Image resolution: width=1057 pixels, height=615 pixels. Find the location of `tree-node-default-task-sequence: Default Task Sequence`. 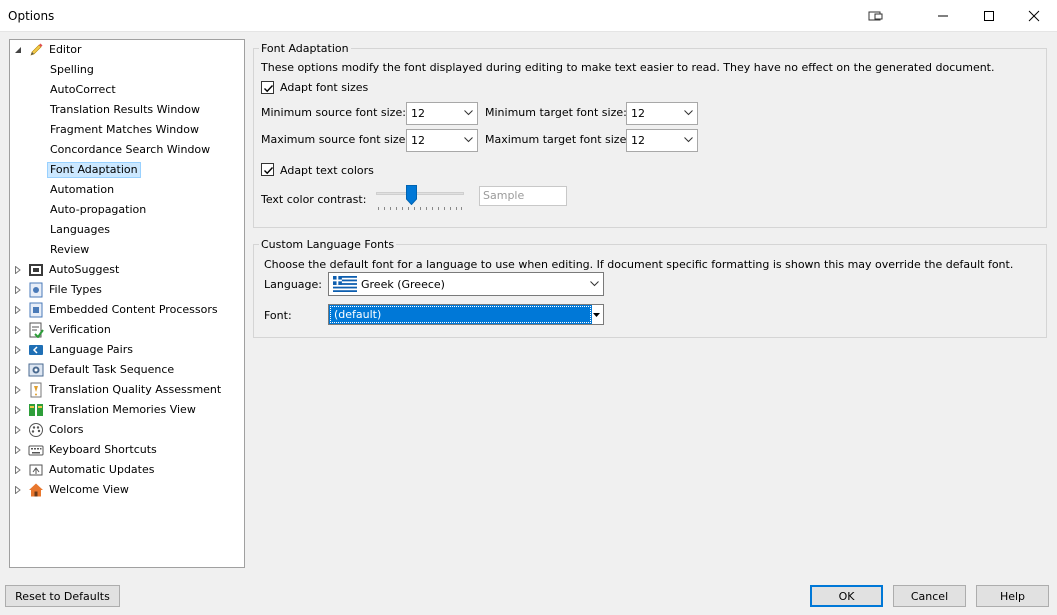

tree-node-default-task-sequence: Default Task Sequence is located at coordinates (95, 370).